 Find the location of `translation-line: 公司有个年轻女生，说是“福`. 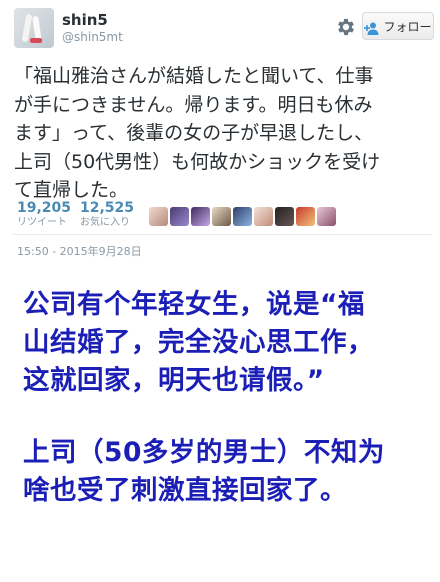

translation-line: 公司有个年轻女生，说是“福 is located at coordinates (194, 304).